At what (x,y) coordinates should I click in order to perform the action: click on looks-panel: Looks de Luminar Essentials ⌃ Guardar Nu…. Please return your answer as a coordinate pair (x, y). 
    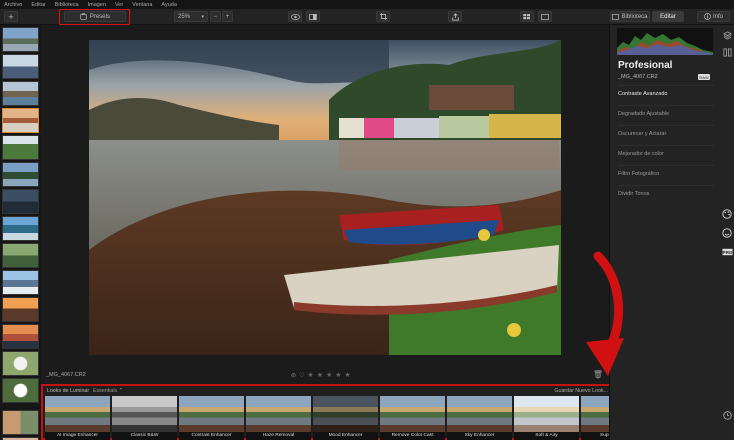
    Looking at the image, I should click on (343, 412).